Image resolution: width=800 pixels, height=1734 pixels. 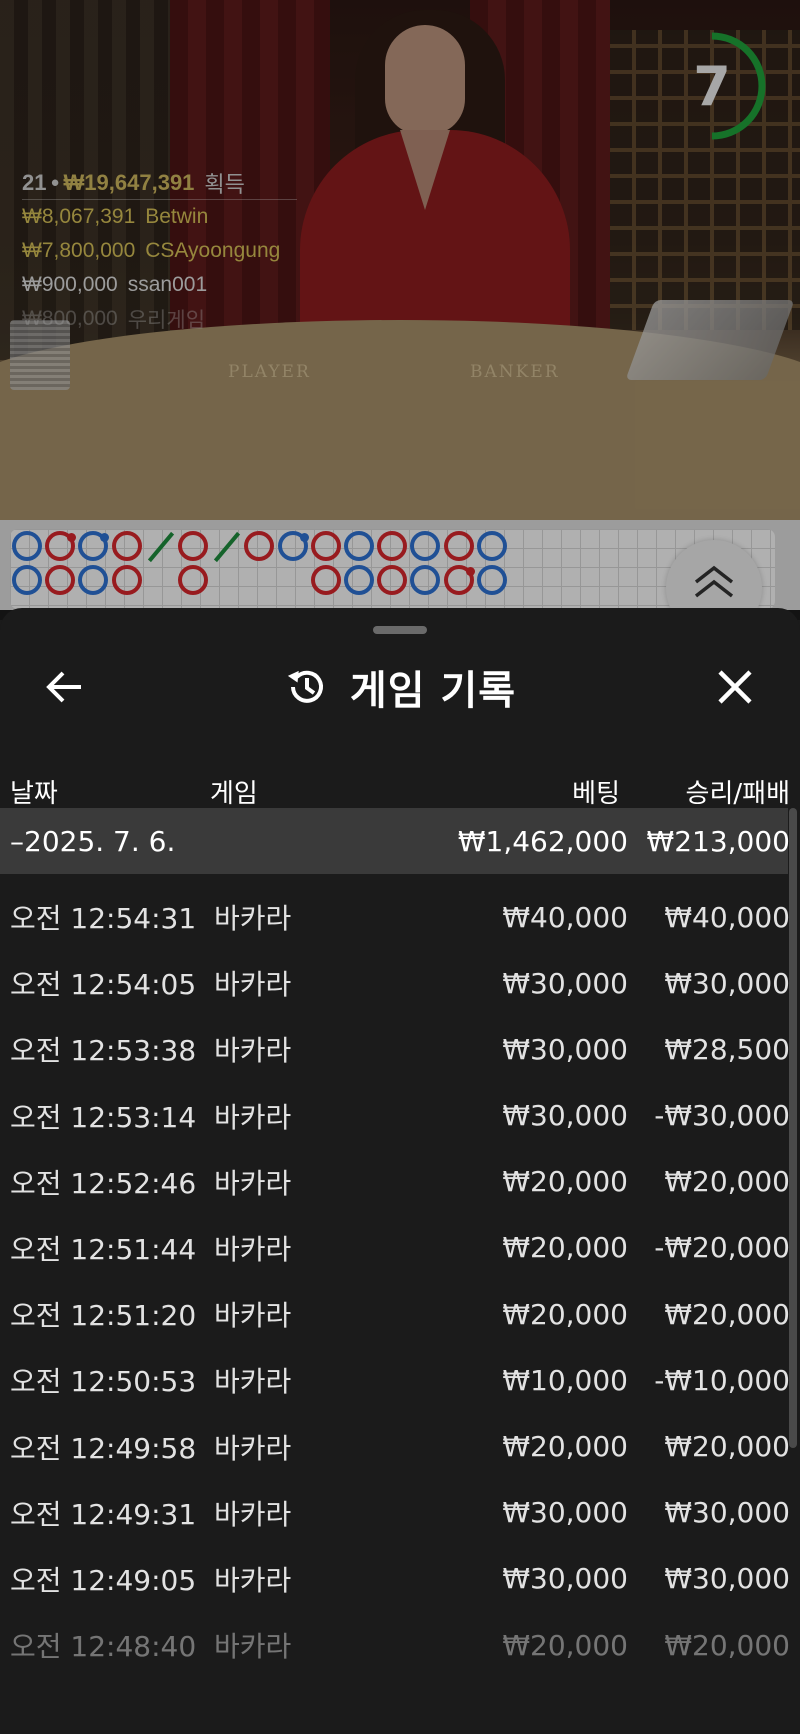 What do you see at coordinates (65, 687) in the screenshot?
I see `back-button` at bounding box center [65, 687].